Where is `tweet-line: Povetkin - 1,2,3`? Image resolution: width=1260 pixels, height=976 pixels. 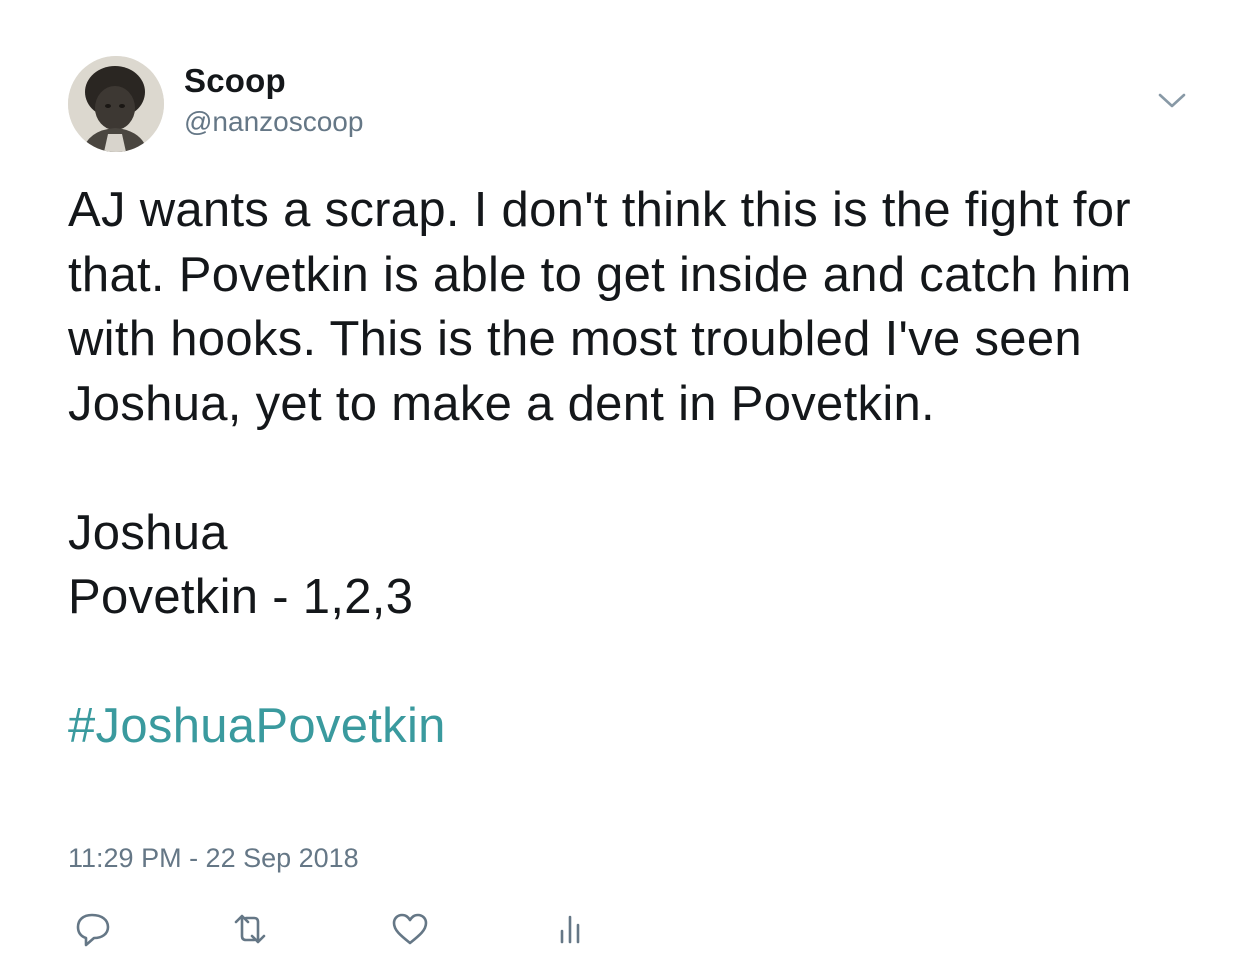
tweet-line: Povetkin - 1,2,3 is located at coordinates (241, 597).